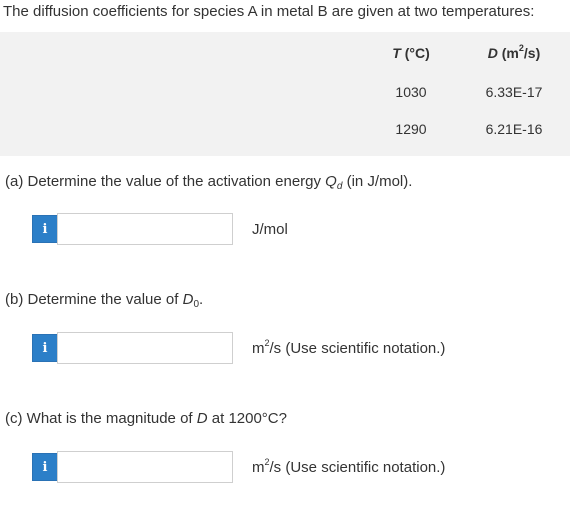 The height and width of the screenshot is (513, 570). Describe the element at coordinates (396, 53) in the screenshot. I see `header-temperature-symbol: T` at that location.